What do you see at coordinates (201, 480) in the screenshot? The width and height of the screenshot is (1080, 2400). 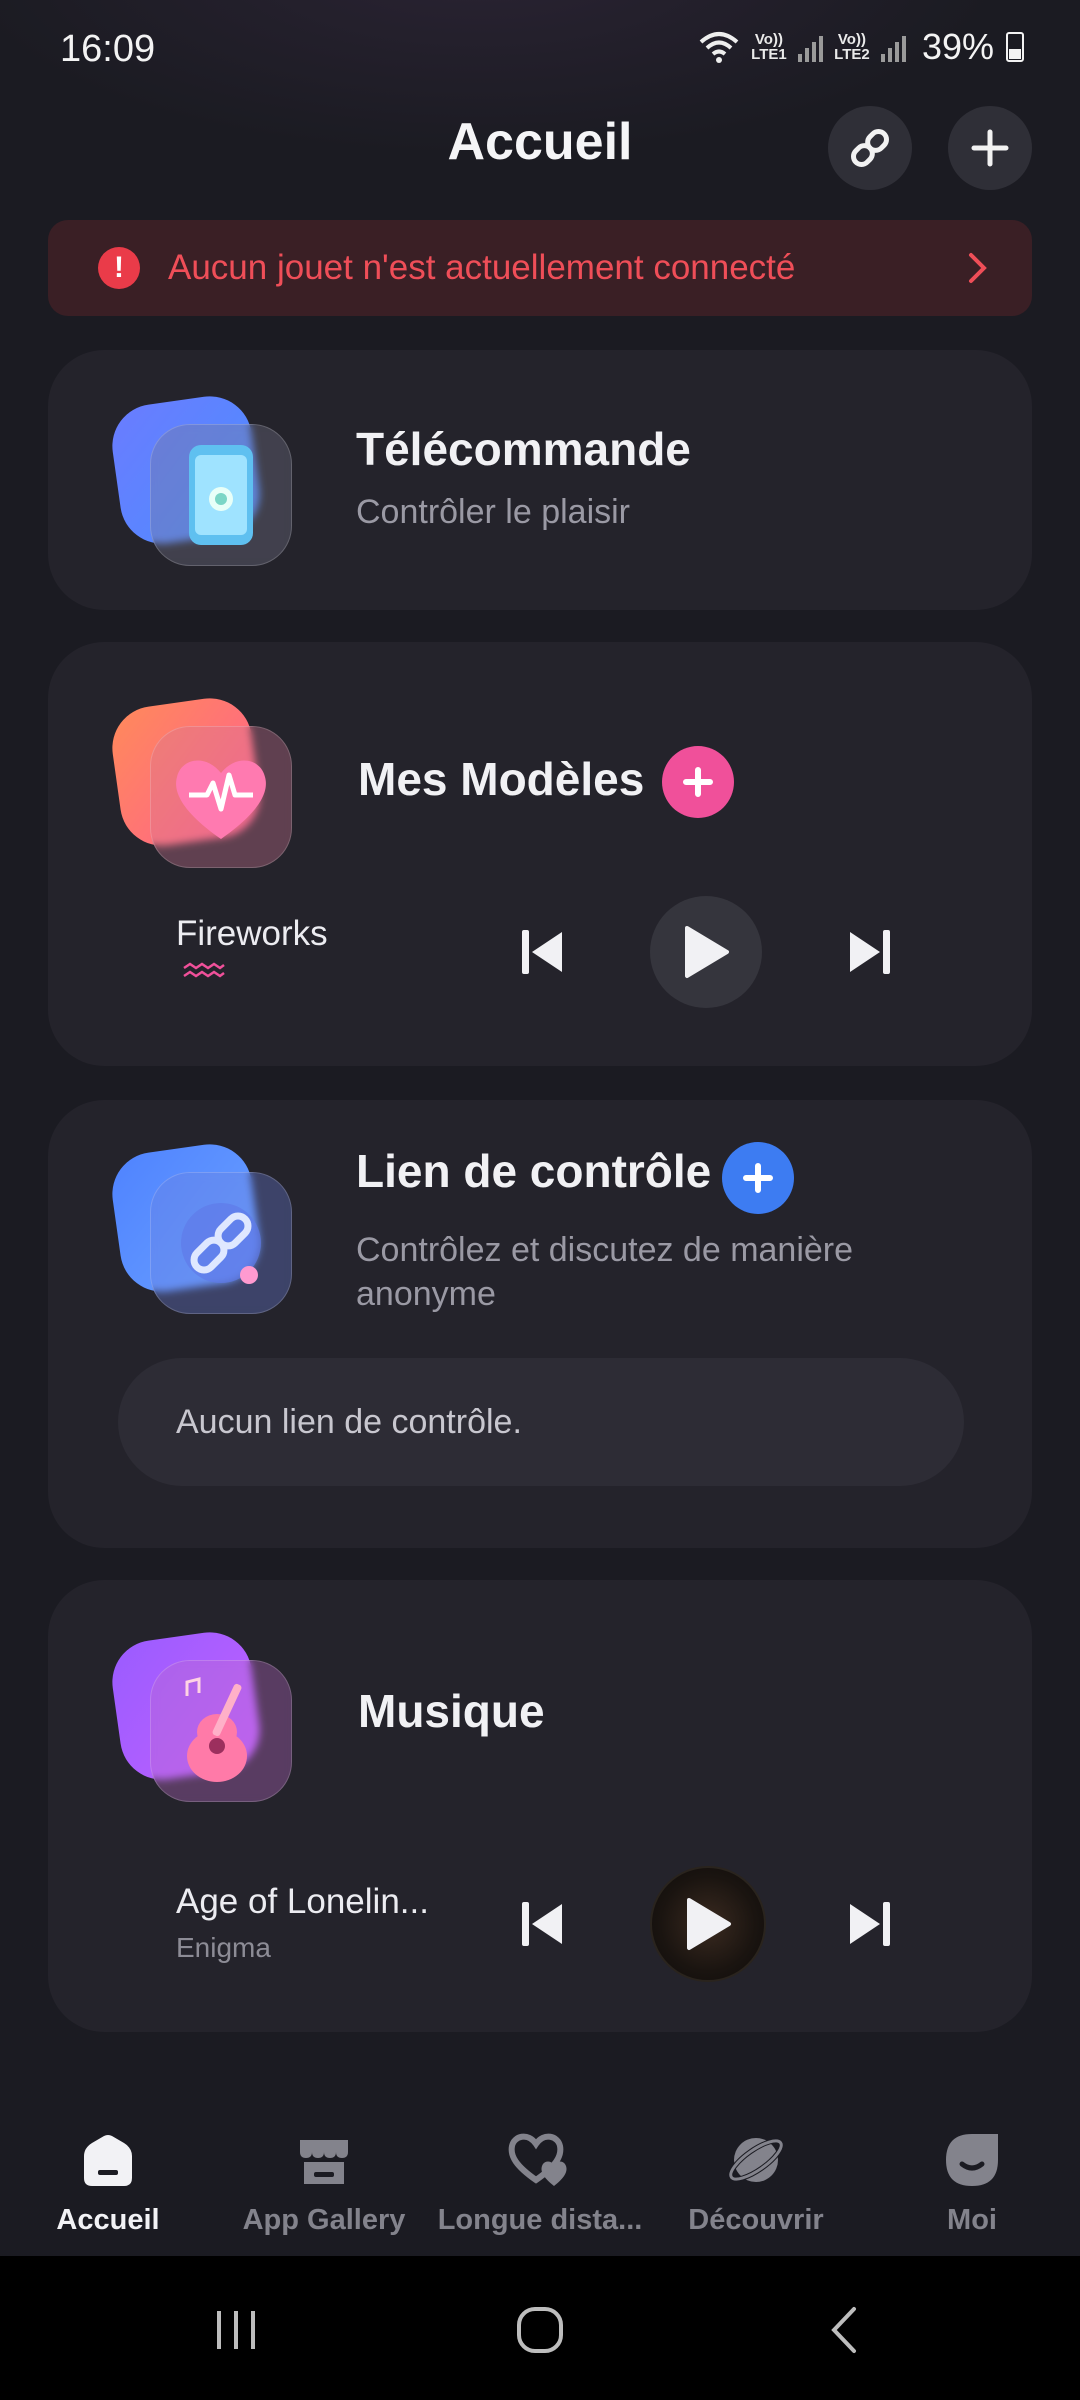 I see `phone-remote-icon` at bounding box center [201, 480].